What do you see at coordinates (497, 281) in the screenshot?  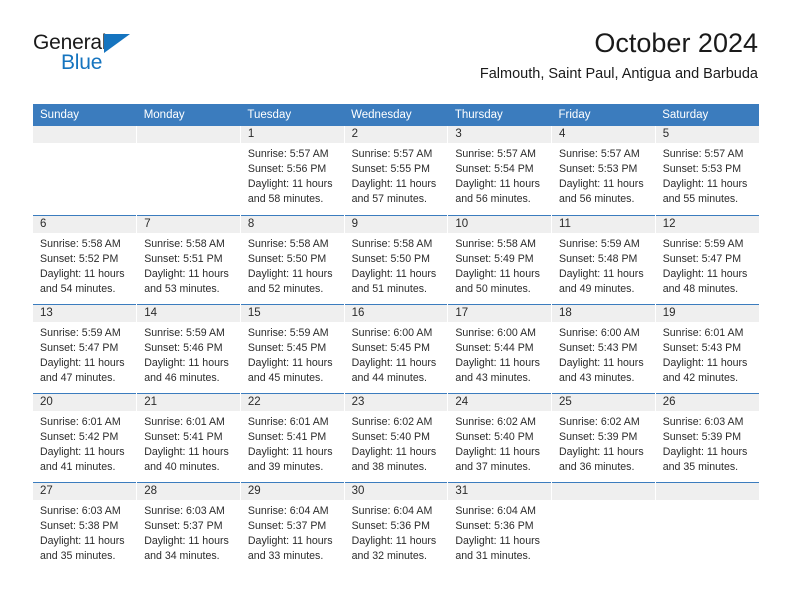 I see `daylight-text: Daylight: 11 hours and 50 minutes.` at bounding box center [497, 281].